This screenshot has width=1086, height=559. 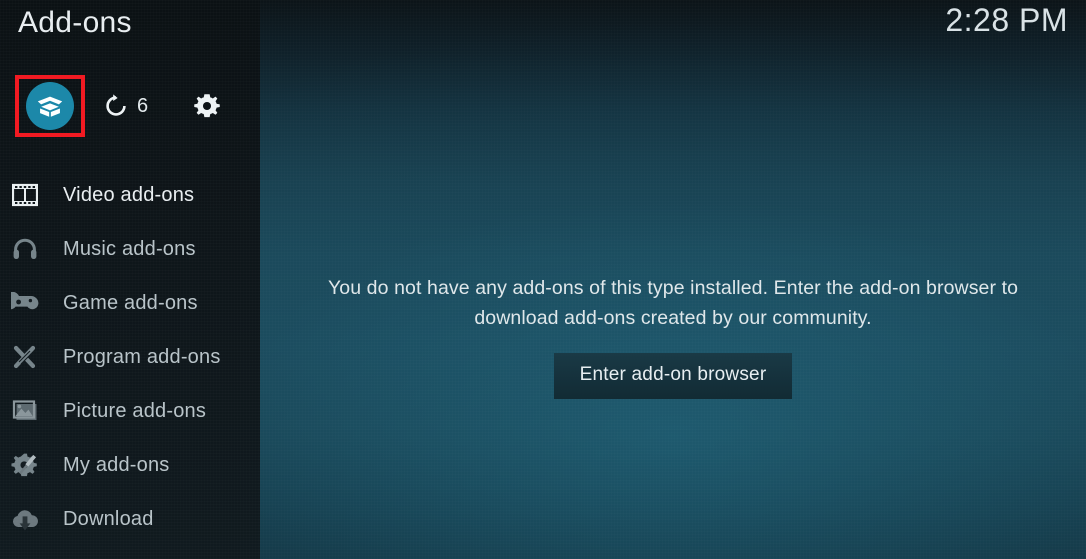 What do you see at coordinates (25, 357) in the screenshot?
I see `crossed-tools-icon` at bounding box center [25, 357].